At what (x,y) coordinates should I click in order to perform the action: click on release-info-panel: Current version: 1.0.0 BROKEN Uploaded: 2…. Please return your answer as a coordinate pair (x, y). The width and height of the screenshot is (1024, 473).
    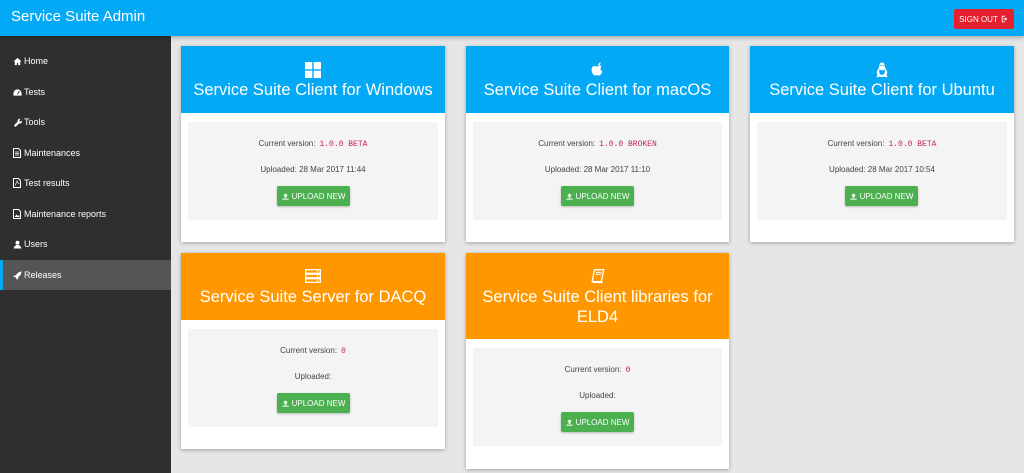
    Looking at the image, I should click on (597, 171).